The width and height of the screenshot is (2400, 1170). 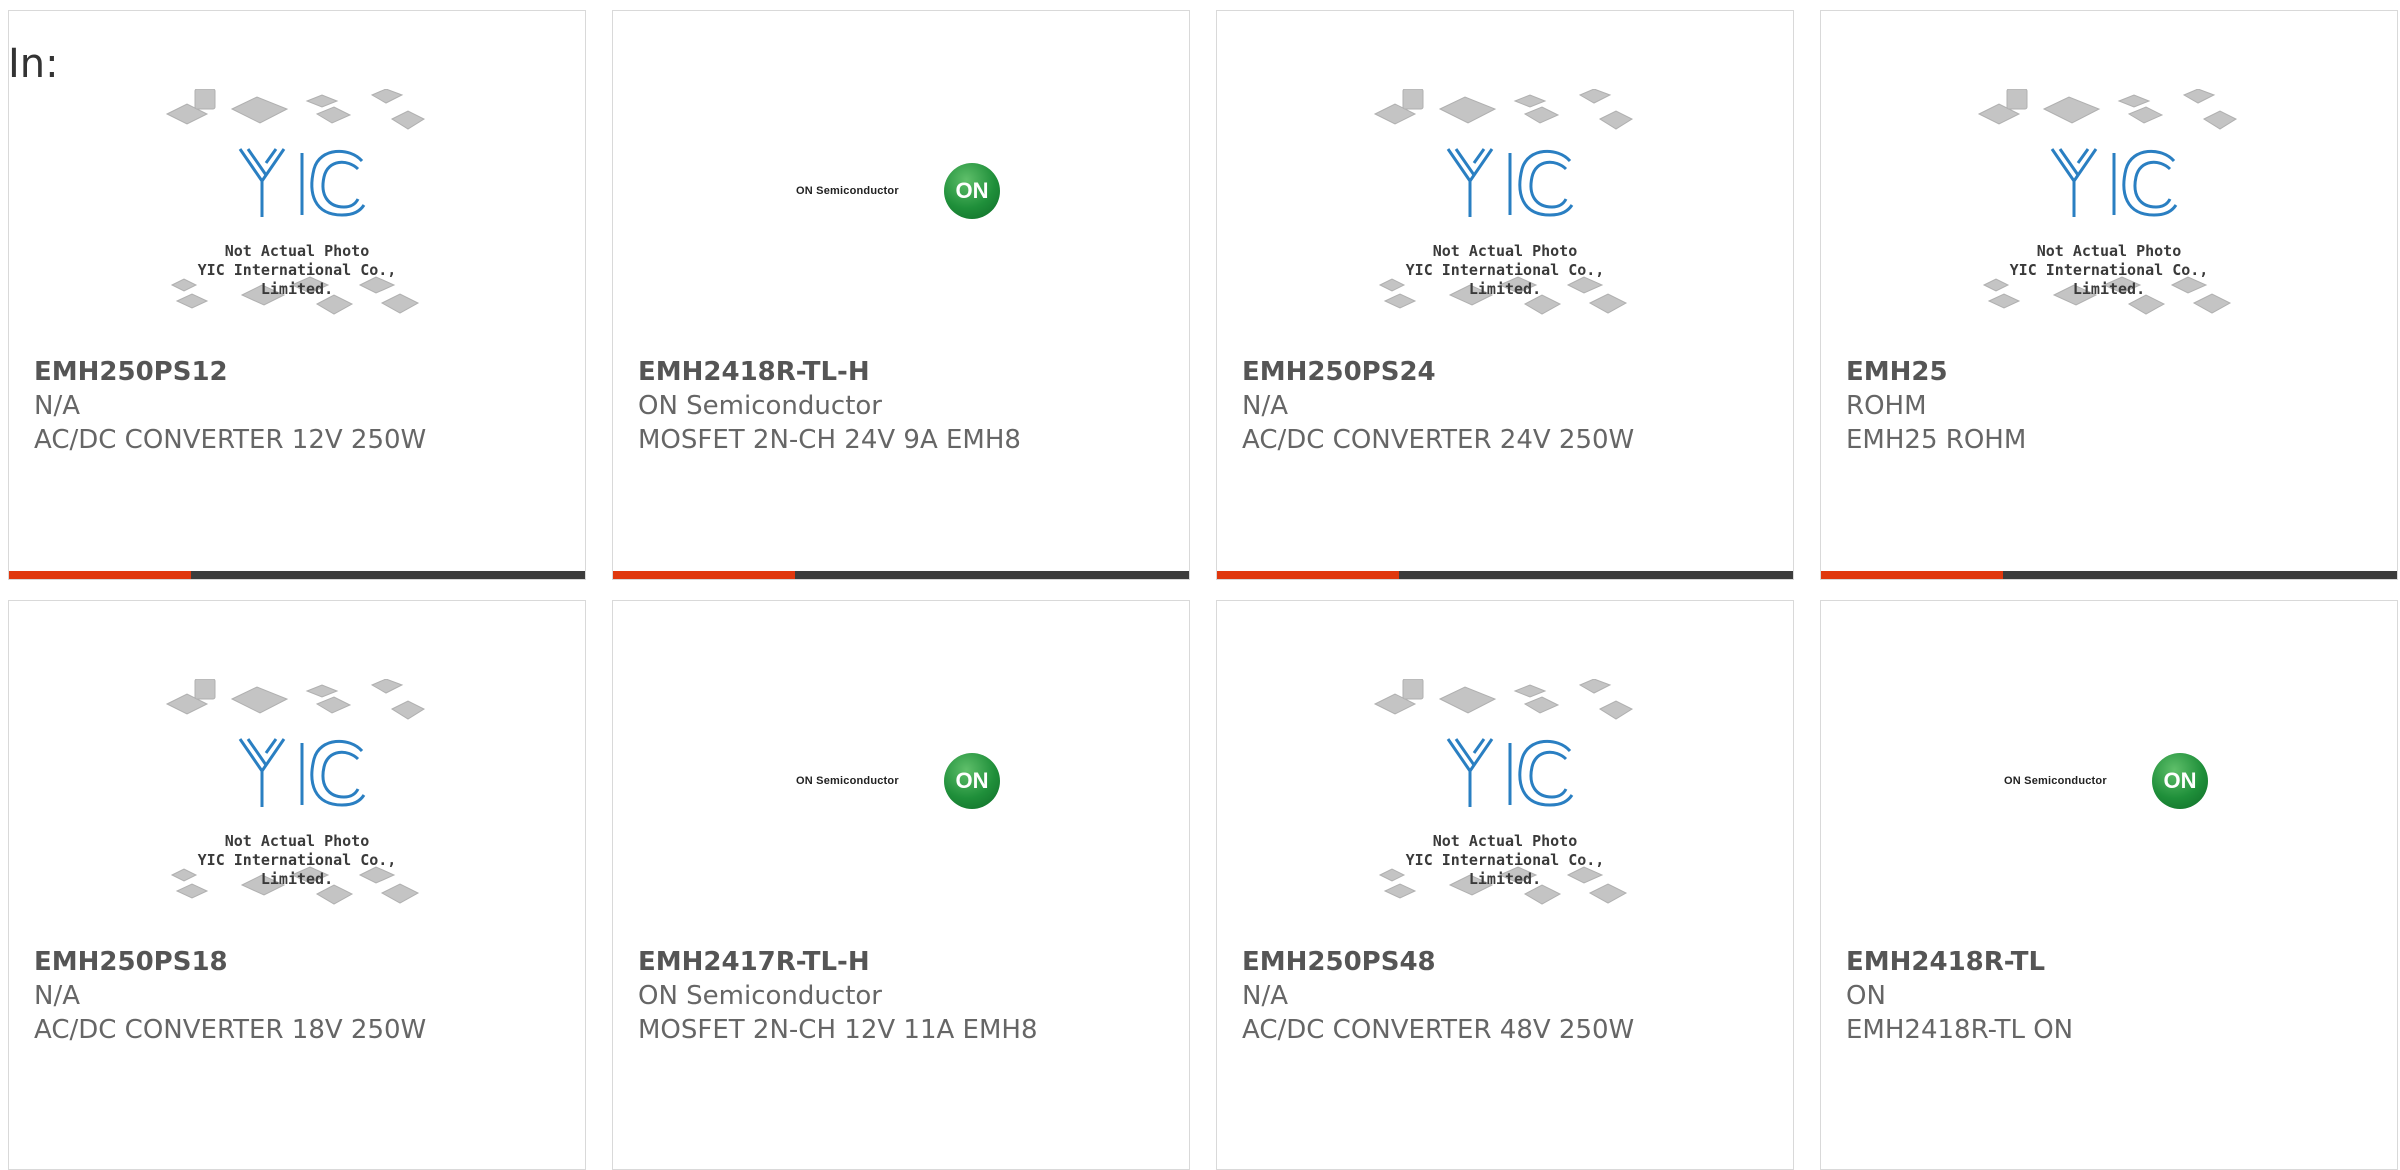 I want to click on part-number: EMH250PS48, so click(x=1512, y=962).